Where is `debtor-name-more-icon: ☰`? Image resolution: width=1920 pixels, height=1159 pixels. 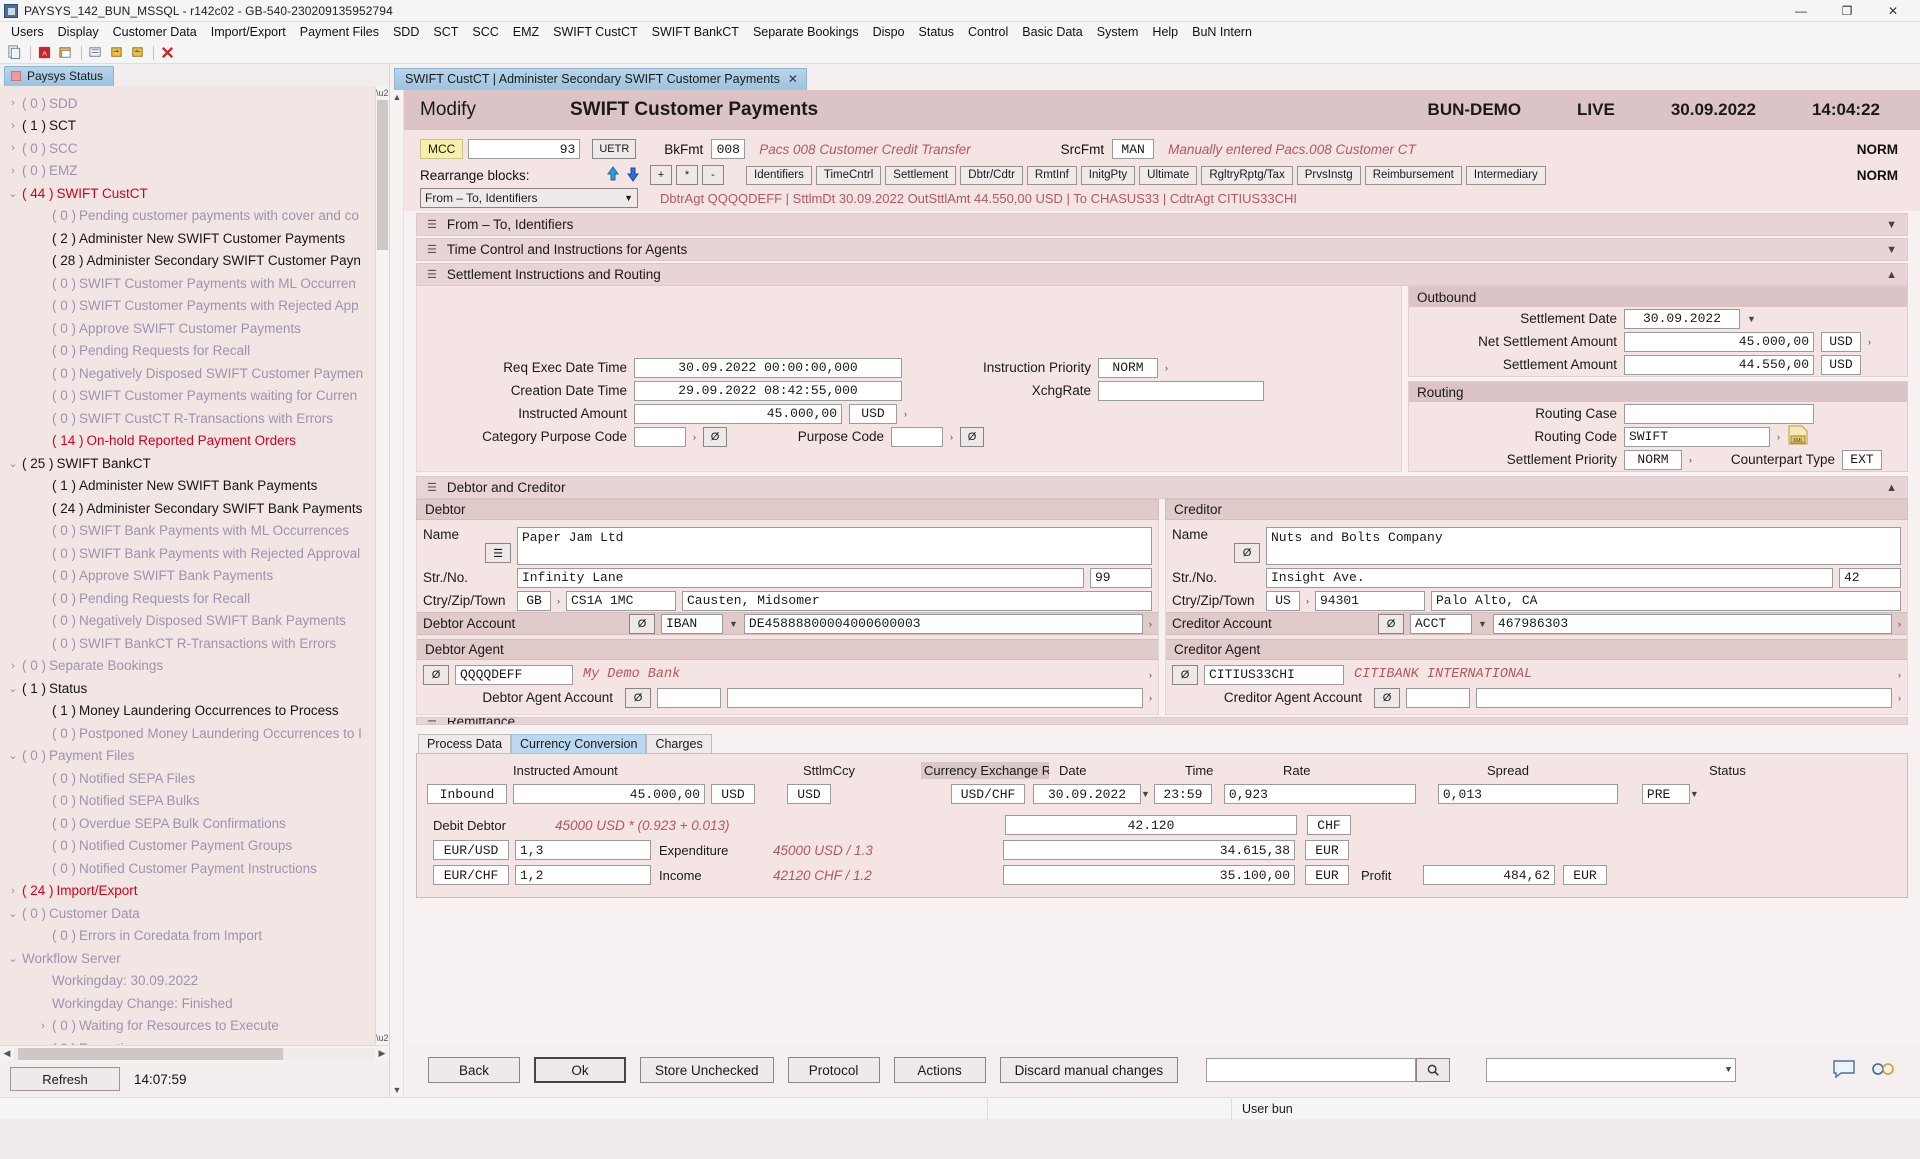
debtor-name-more-icon: ☰ is located at coordinates (498, 553).